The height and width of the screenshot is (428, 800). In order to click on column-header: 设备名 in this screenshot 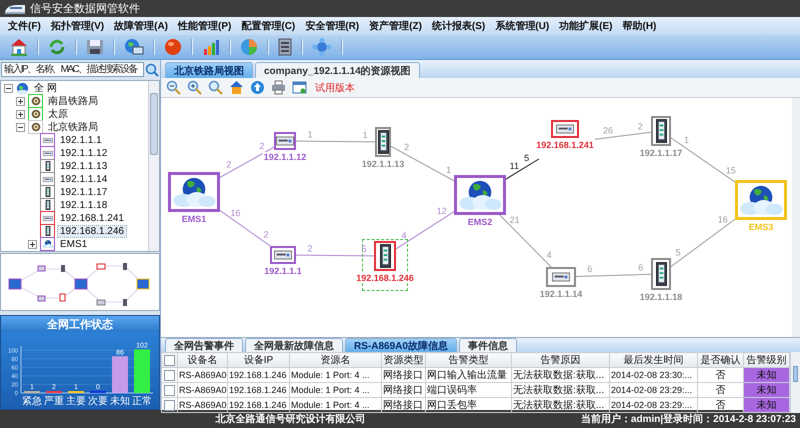, I will do `click(203, 360)`.